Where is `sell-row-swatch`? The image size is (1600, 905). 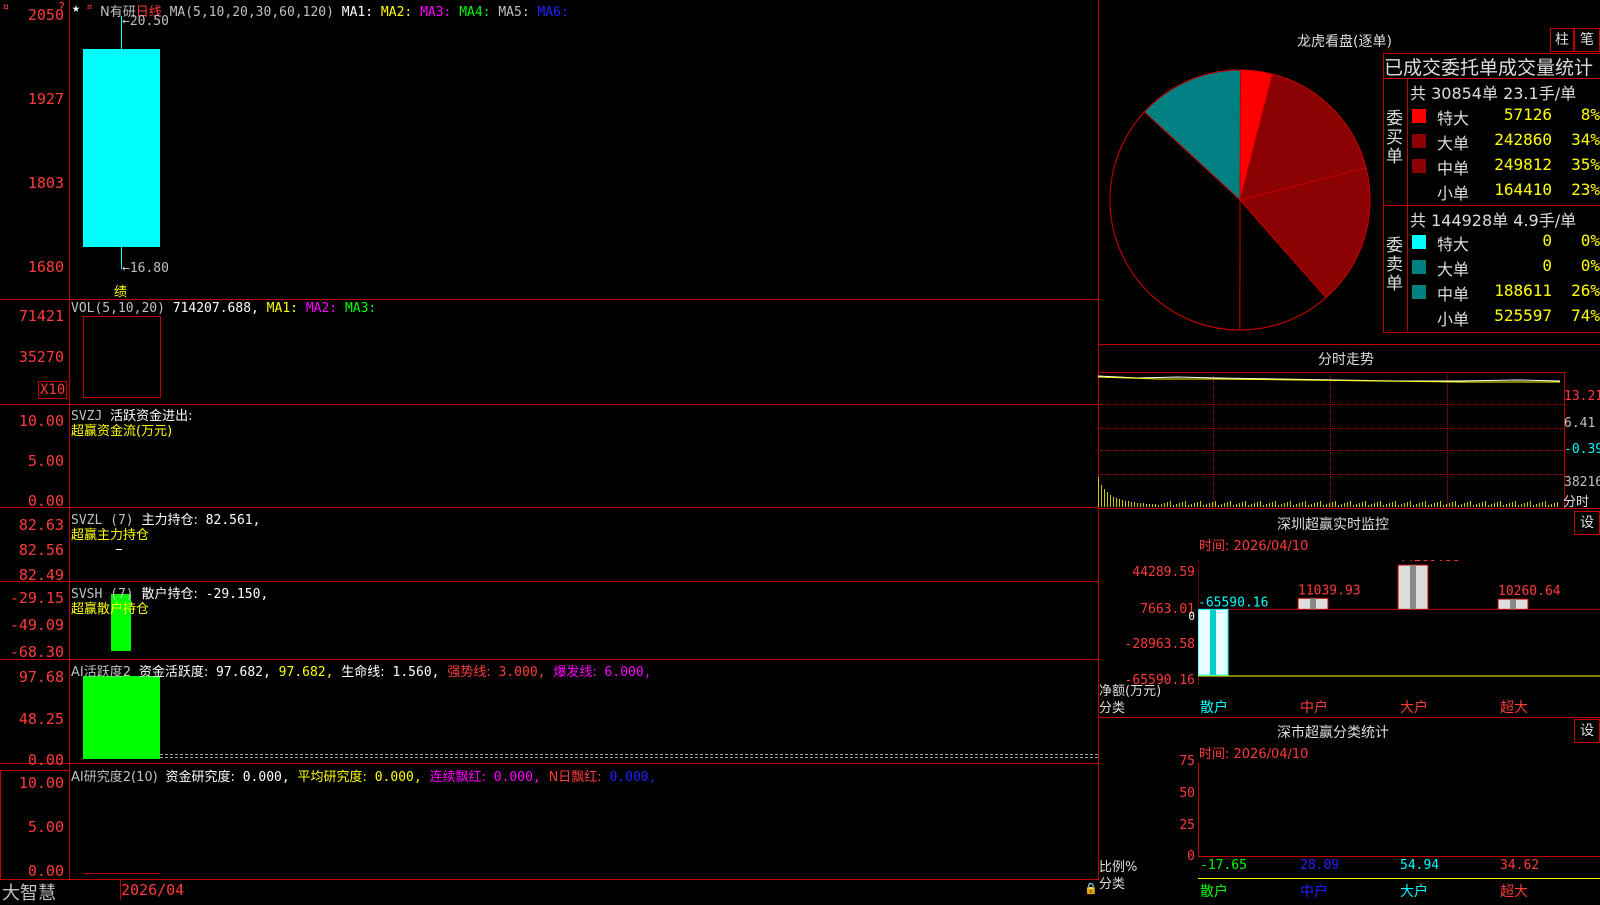
sell-row-swatch is located at coordinates (1419, 267).